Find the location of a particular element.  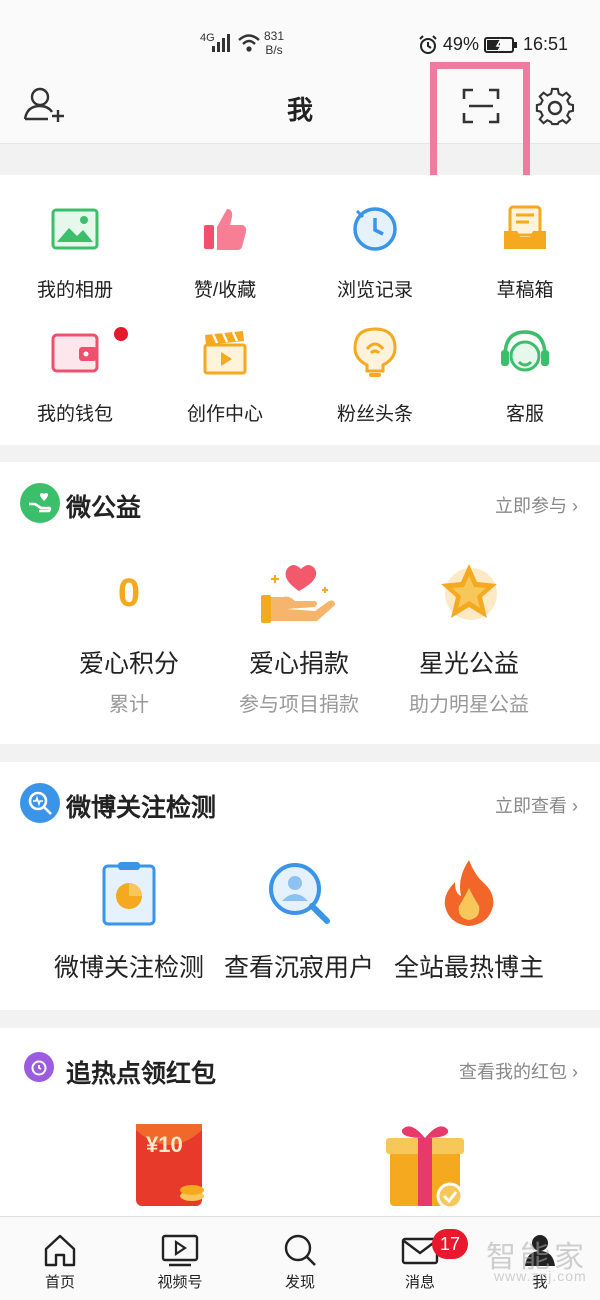

red-packet-icon: ¥10 is located at coordinates (170, 1165).